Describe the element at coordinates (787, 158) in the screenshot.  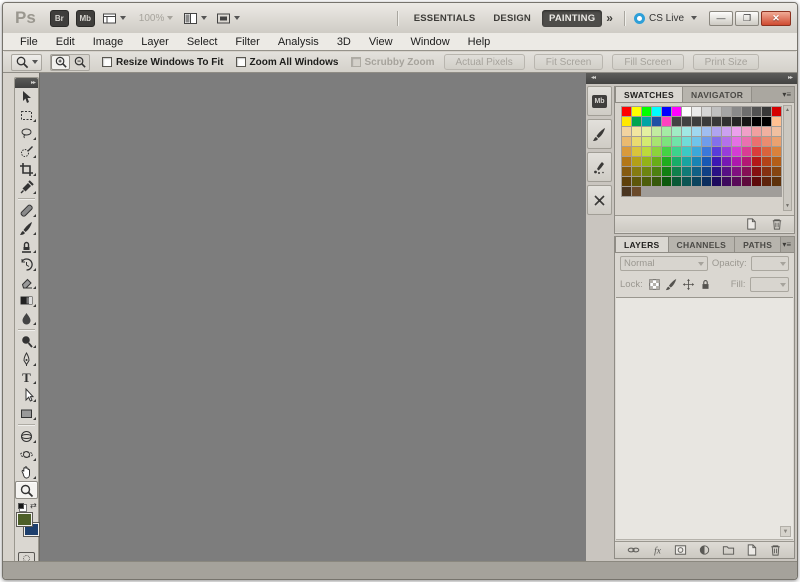
I see `swatches-scrollbar: ▲ ▼` at that location.